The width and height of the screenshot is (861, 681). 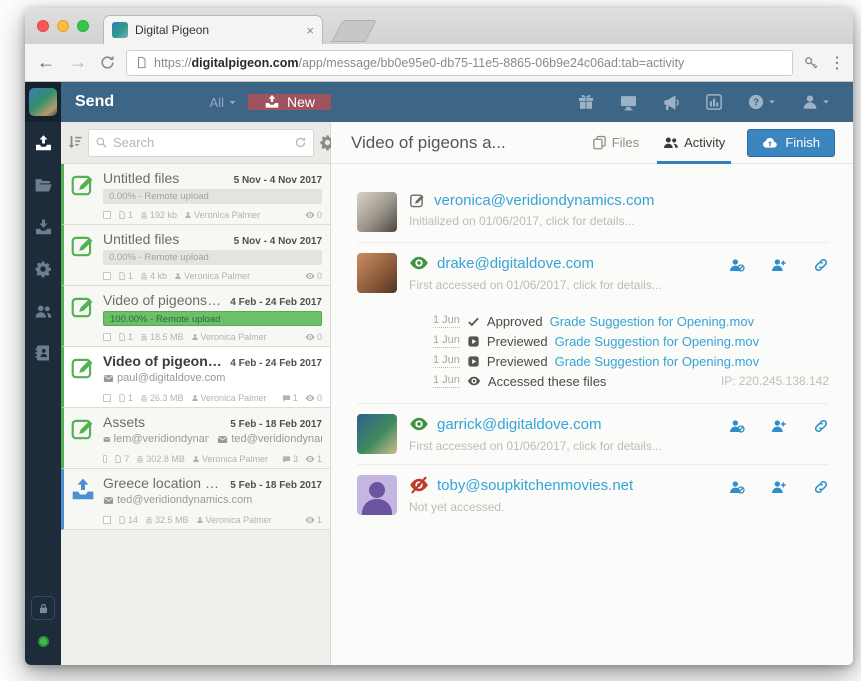 I want to click on browser-tab: Digital Pigeon ×, so click(x=213, y=29).